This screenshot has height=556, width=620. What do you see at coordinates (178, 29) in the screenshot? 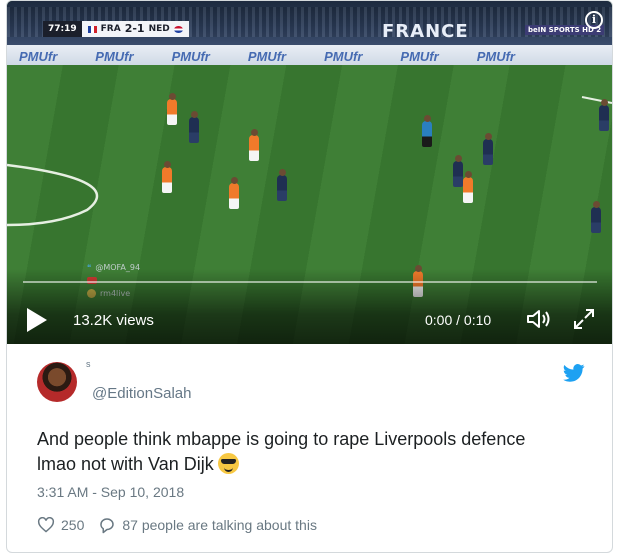
I see `netherlands-flag-icon` at bounding box center [178, 29].